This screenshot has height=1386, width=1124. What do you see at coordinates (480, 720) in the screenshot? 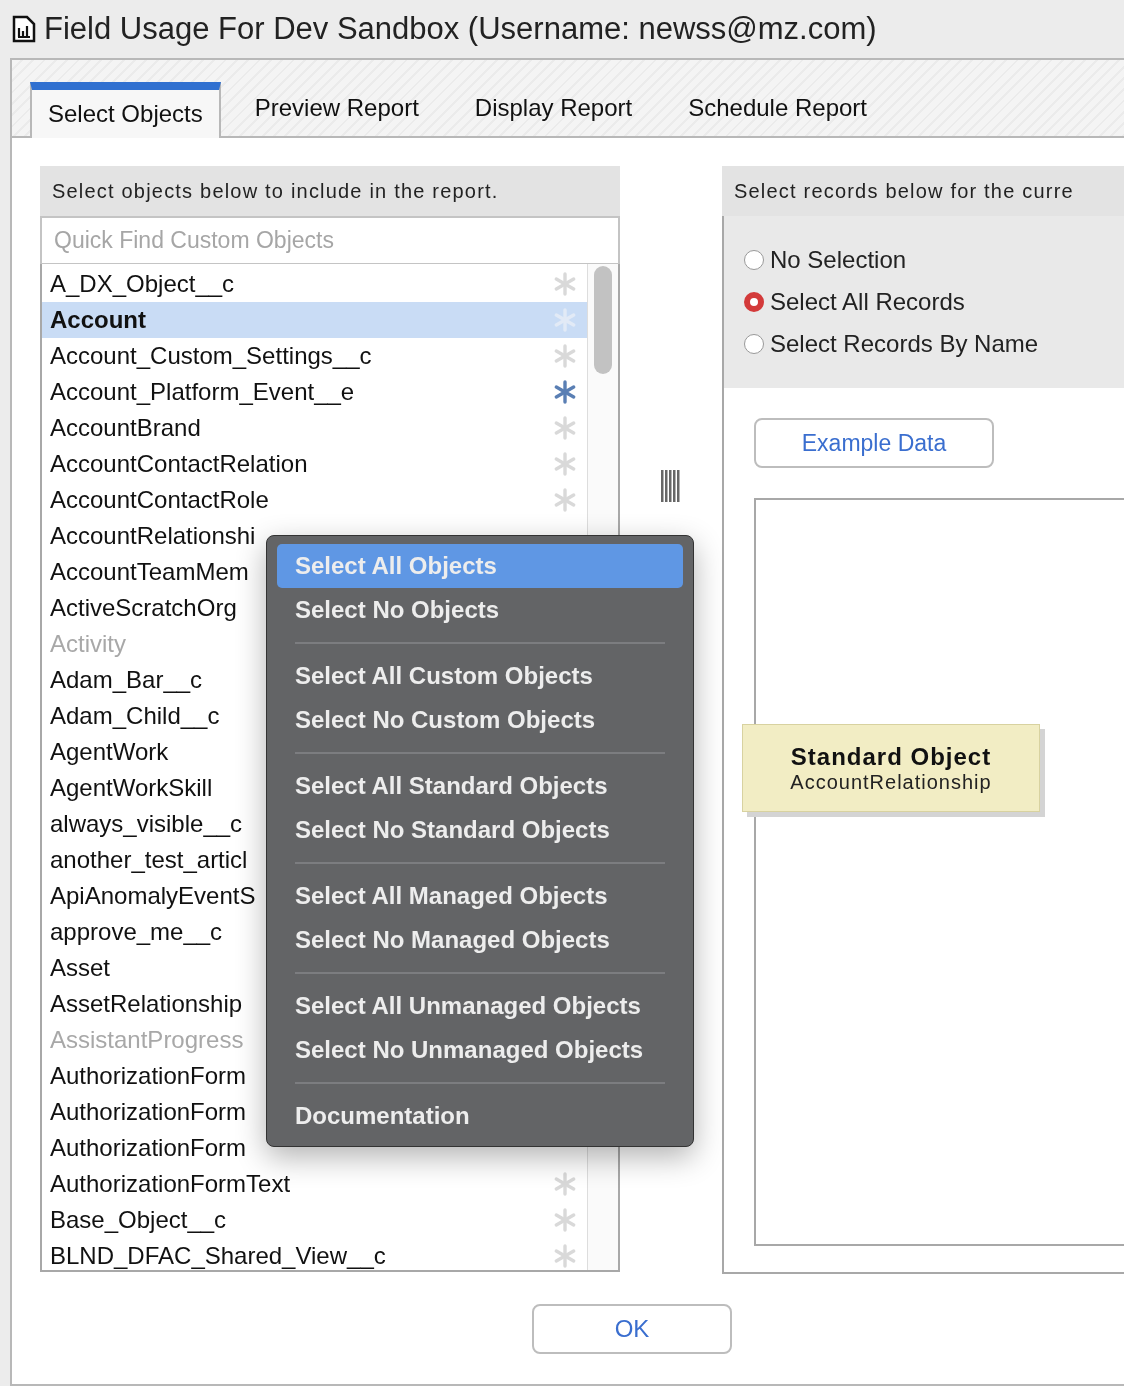
I see `menu-item: Select No Custom Objects` at bounding box center [480, 720].